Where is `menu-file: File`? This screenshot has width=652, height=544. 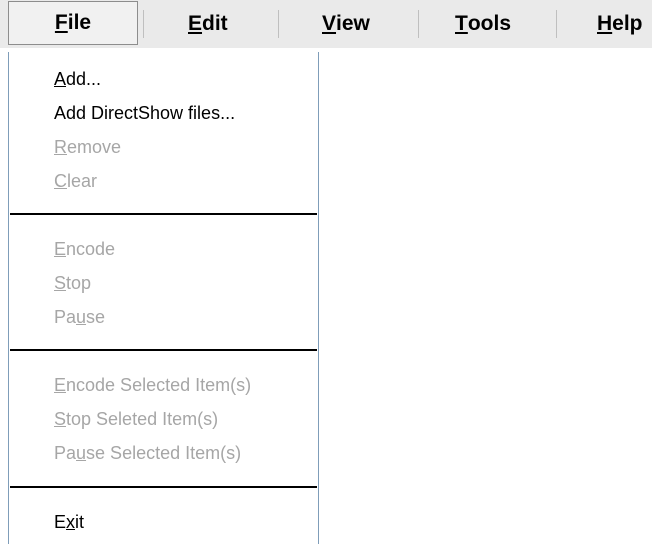 menu-file: File is located at coordinates (73, 23).